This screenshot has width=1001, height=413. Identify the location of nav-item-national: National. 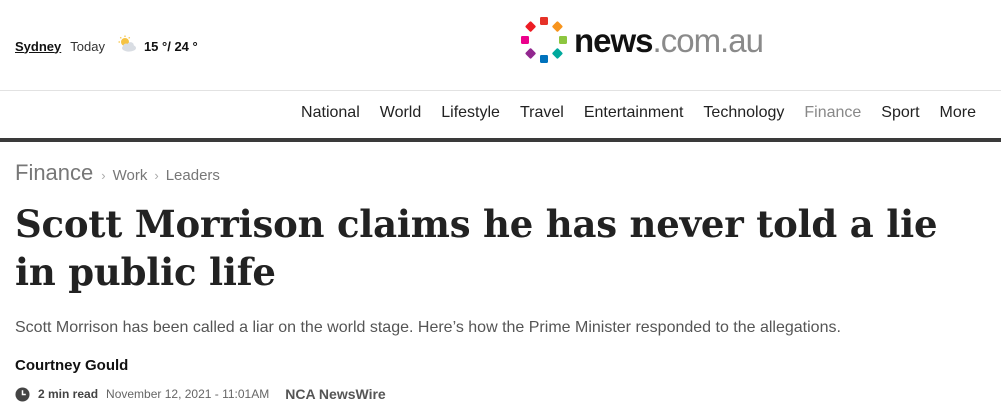
(330, 113).